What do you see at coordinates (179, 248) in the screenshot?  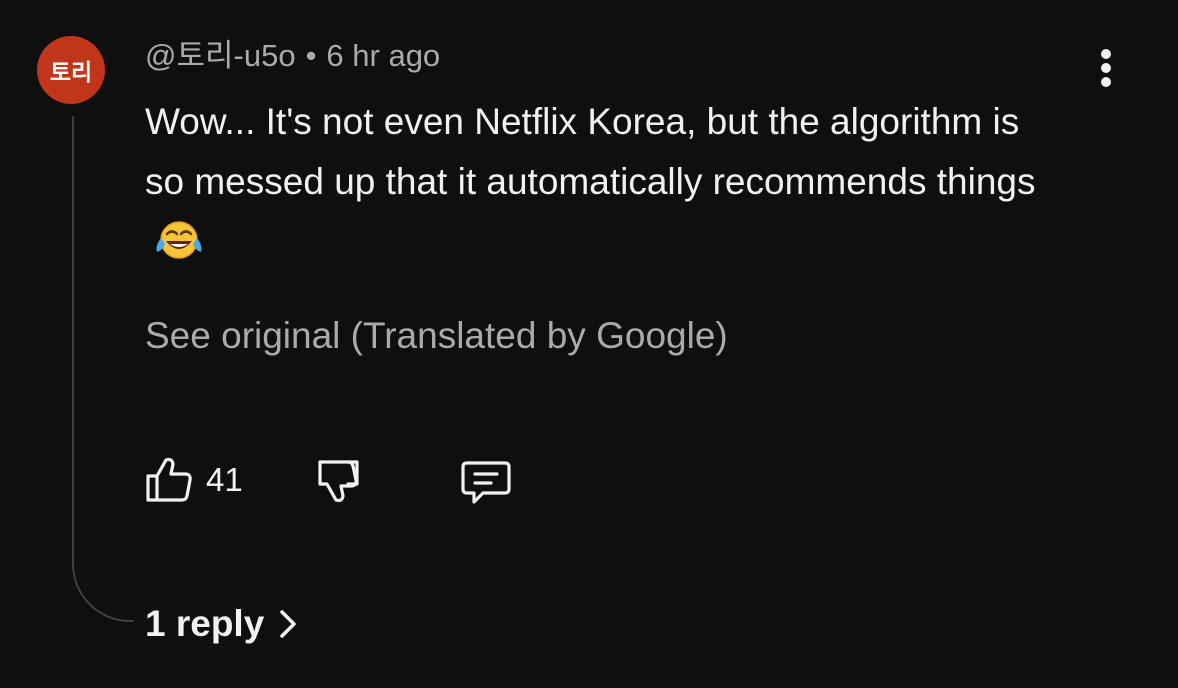 I see `face-with-tears-of-joy-emoji` at bounding box center [179, 248].